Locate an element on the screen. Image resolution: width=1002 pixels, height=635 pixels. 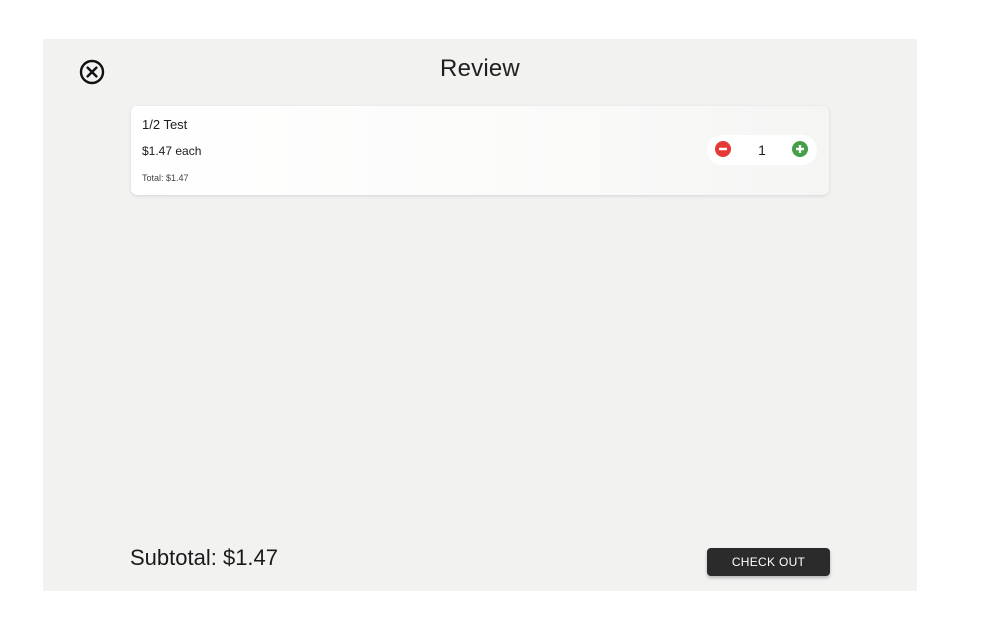
item-name: 1/2 Test is located at coordinates (165, 124).